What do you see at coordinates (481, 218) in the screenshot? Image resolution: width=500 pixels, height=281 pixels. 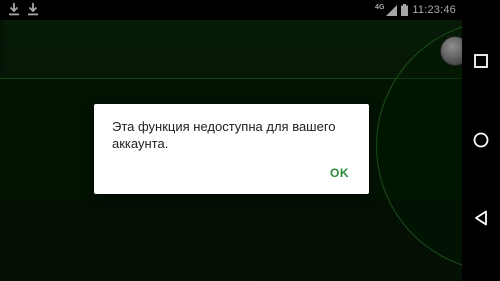 I see `back-icon` at bounding box center [481, 218].